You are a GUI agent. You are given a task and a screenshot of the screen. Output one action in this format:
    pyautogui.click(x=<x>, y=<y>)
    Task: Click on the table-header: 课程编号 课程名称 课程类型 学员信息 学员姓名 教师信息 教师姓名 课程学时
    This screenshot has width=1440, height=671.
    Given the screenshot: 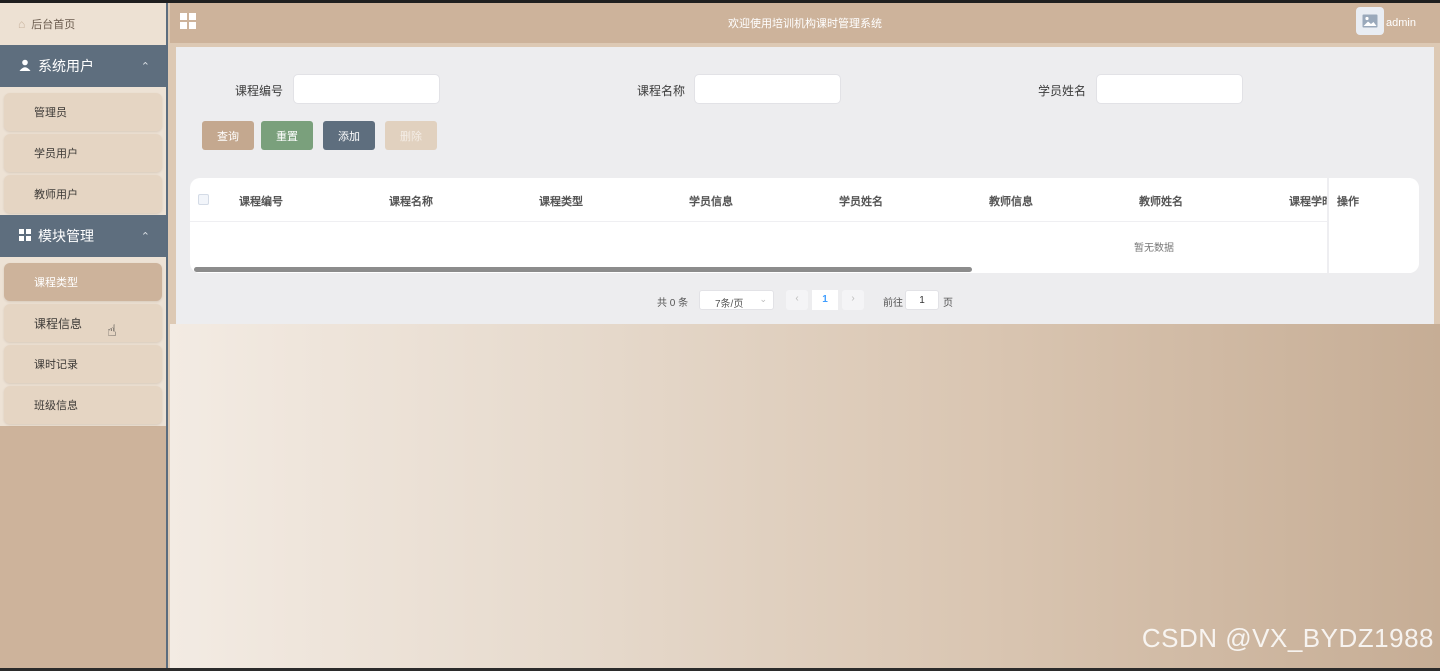 What is the action you would take?
    pyautogui.click(x=804, y=200)
    